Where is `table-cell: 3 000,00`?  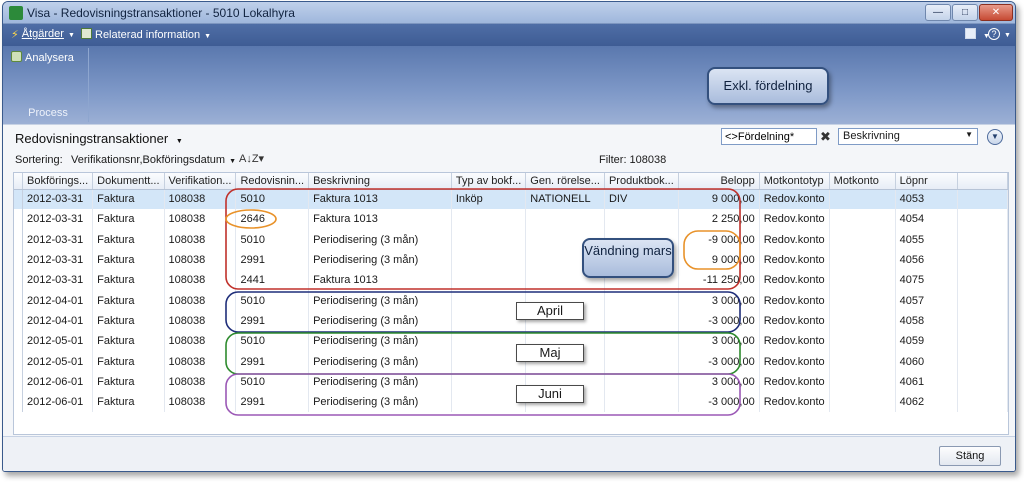 table-cell: 3 000,00 is located at coordinates (719, 381).